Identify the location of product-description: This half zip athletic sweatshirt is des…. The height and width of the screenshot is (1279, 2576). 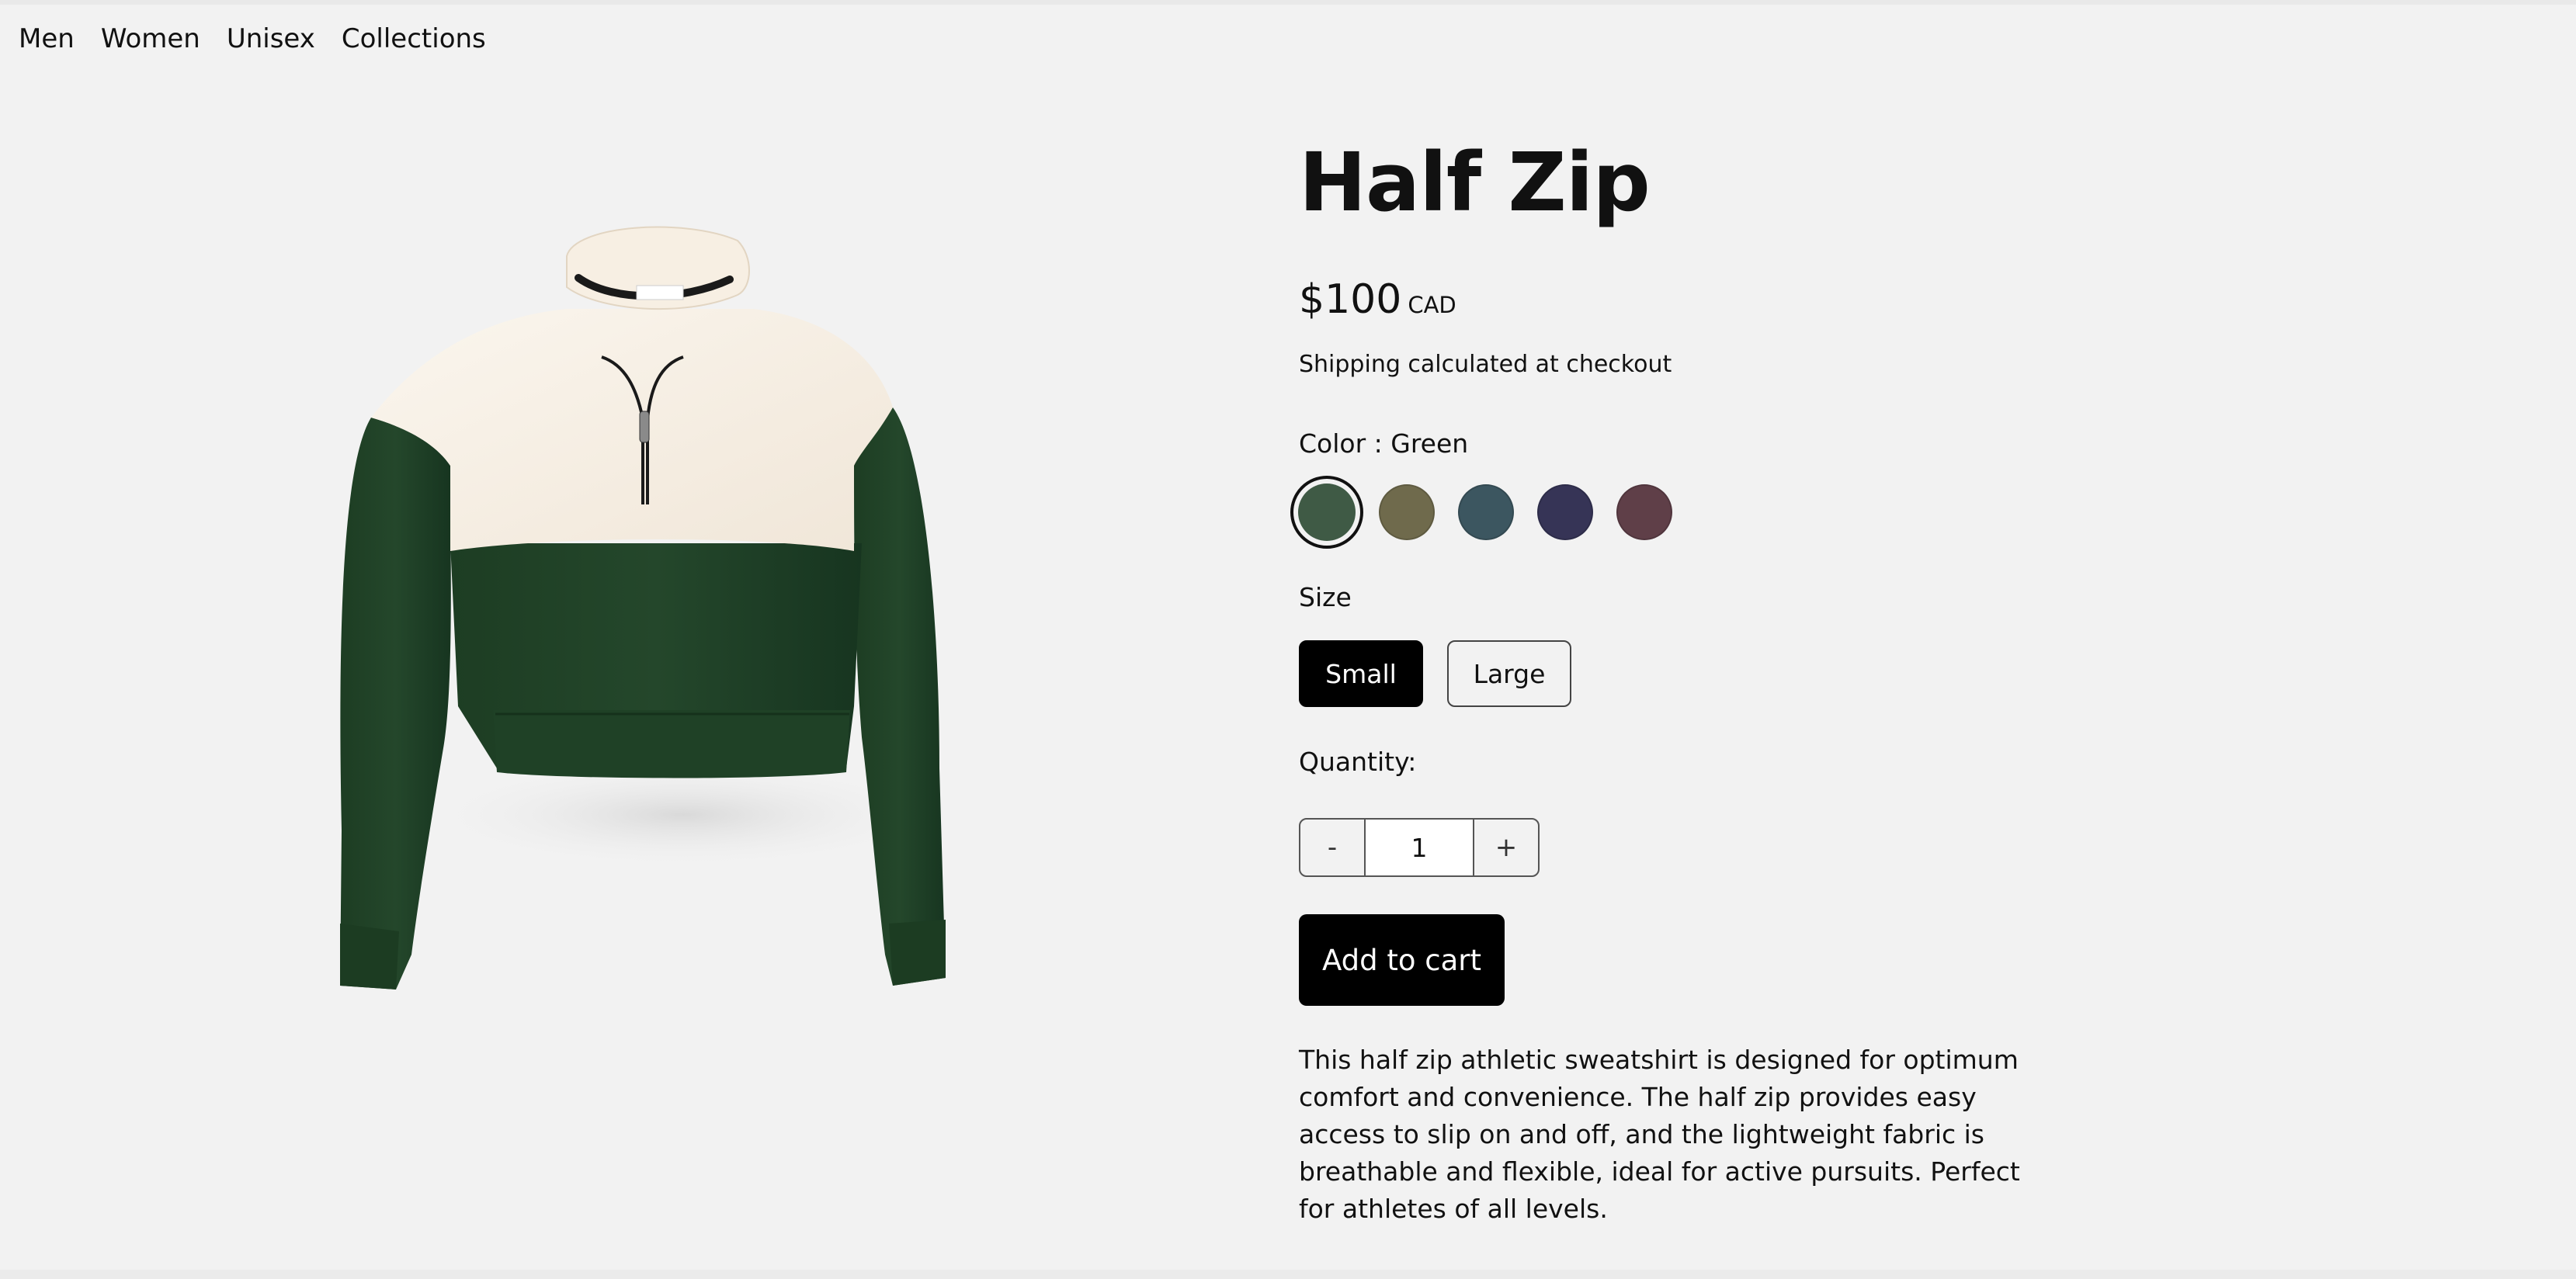
(1659, 1135).